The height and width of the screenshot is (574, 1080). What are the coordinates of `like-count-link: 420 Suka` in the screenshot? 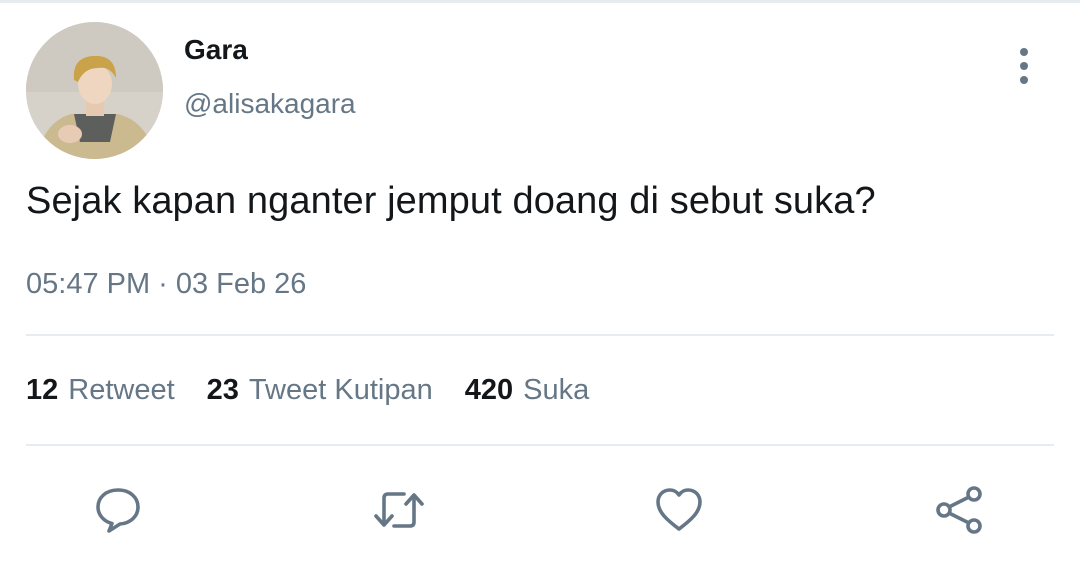 It's located at (527, 390).